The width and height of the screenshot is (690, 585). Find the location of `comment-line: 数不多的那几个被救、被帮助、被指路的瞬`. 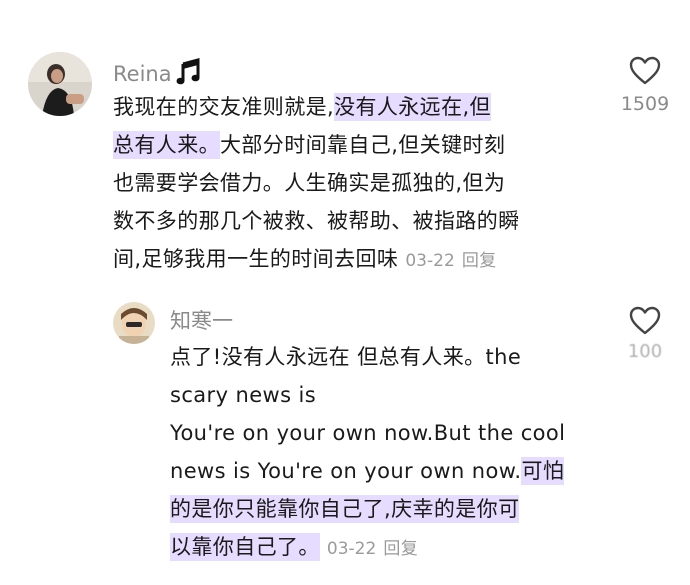

comment-line: 数不多的那几个被救、被帮助、被指路的瞬 is located at coordinates (316, 221).